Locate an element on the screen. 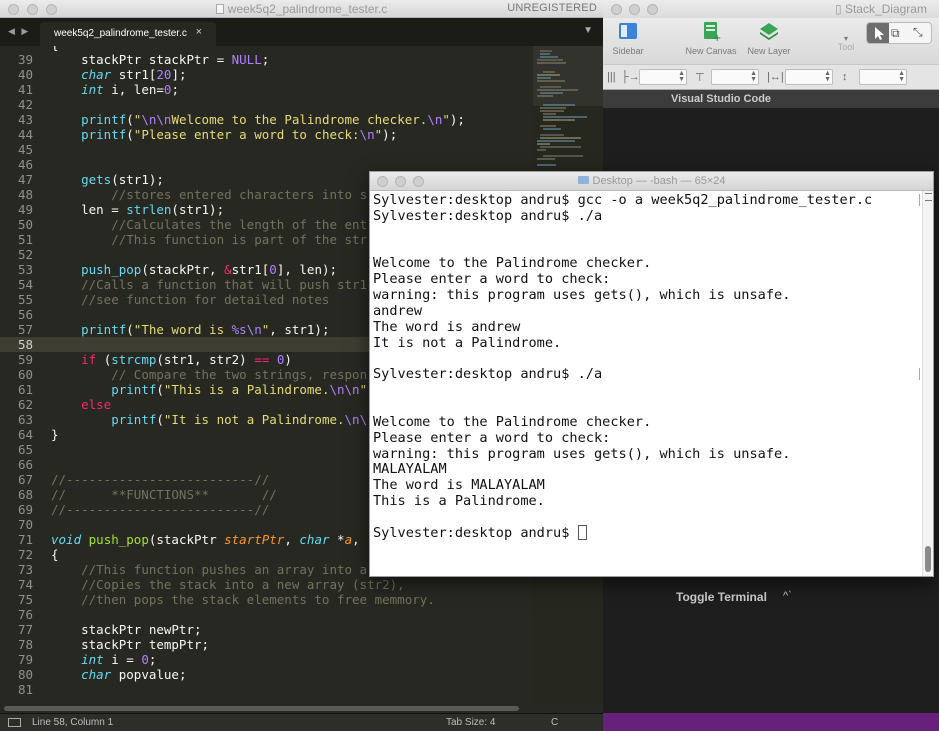 Image resolution: width=939 pixels, height=731 pixels. code-line: 48 //stores entered characters into s is located at coordinates (183, 194).